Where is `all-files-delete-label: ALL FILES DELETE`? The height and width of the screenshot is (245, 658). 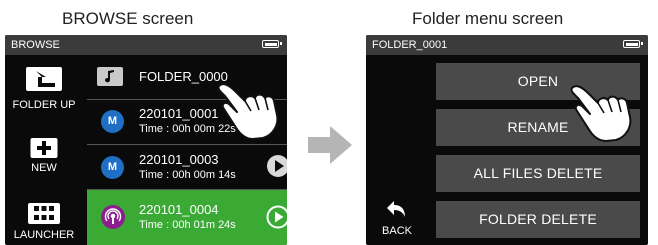 all-files-delete-label: ALL FILES DELETE is located at coordinates (538, 173).